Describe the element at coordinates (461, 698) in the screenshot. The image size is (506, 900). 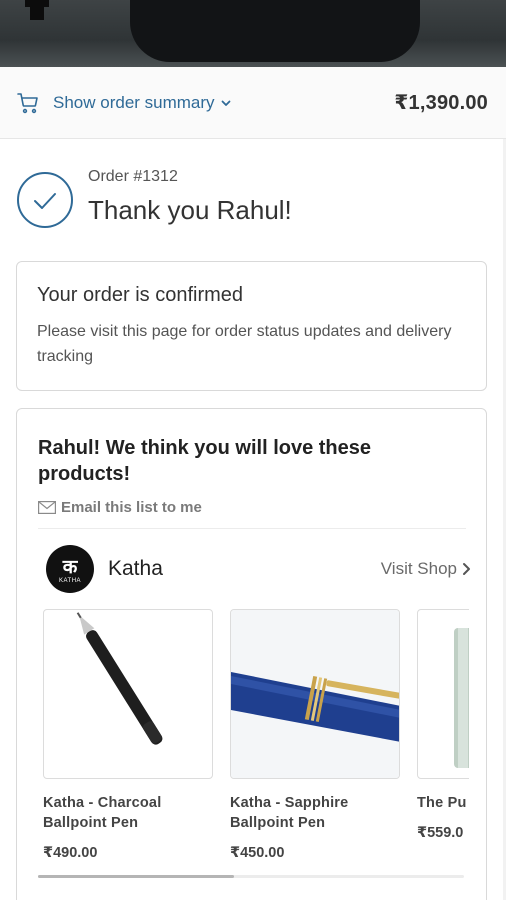
I see `notebook-illustration` at that location.